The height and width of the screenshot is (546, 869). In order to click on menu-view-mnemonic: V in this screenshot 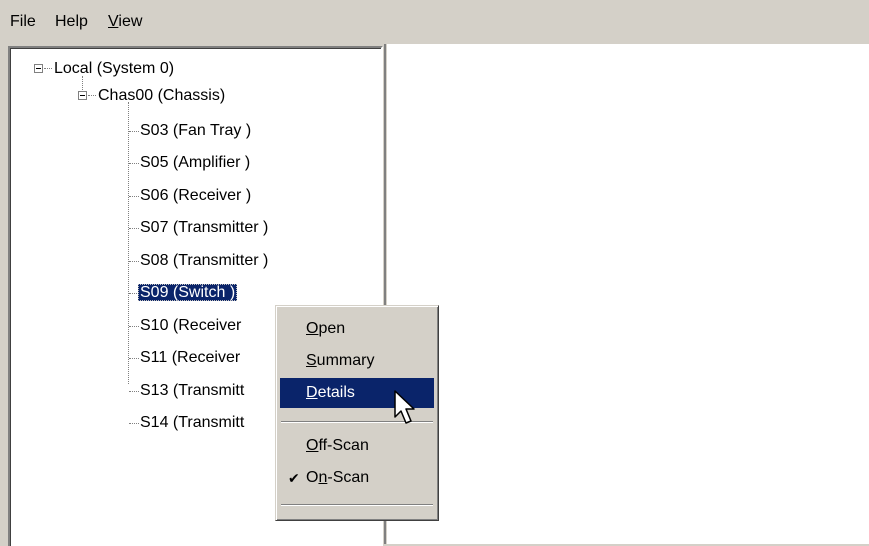, I will do `click(113, 21)`.